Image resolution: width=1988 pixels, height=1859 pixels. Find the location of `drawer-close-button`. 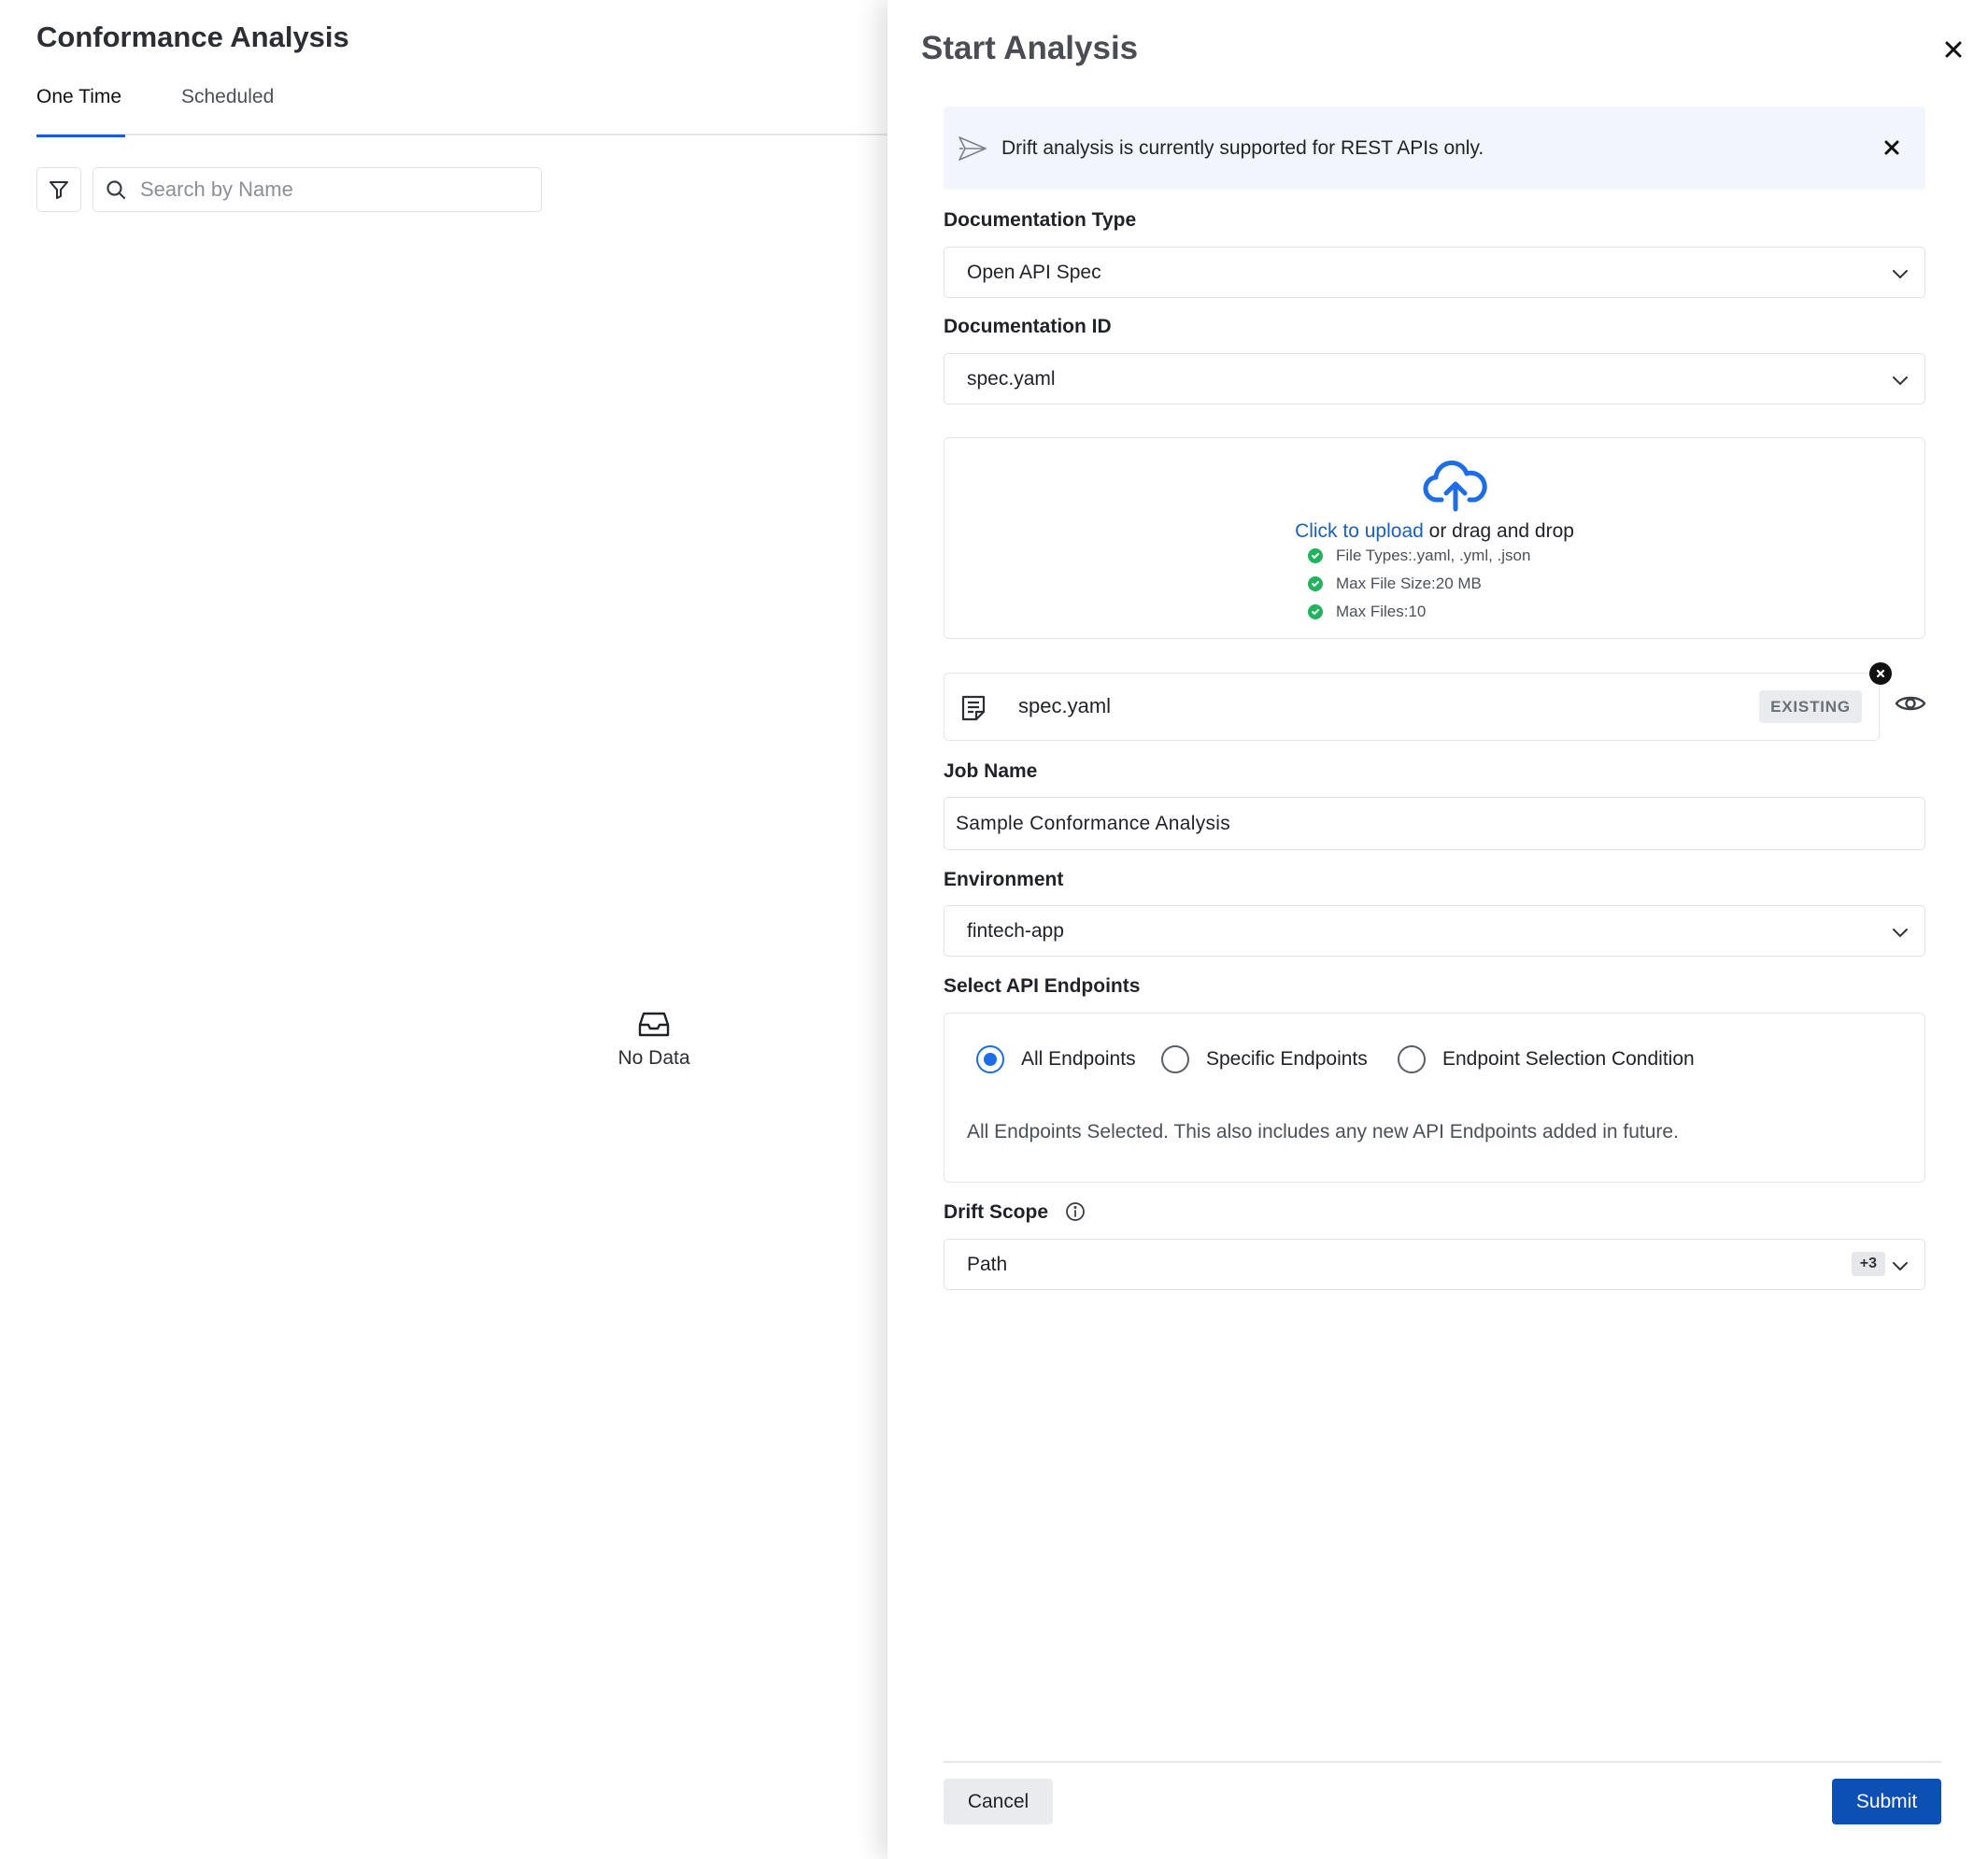

drawer-close-button is located at coordinates (1953, 49).